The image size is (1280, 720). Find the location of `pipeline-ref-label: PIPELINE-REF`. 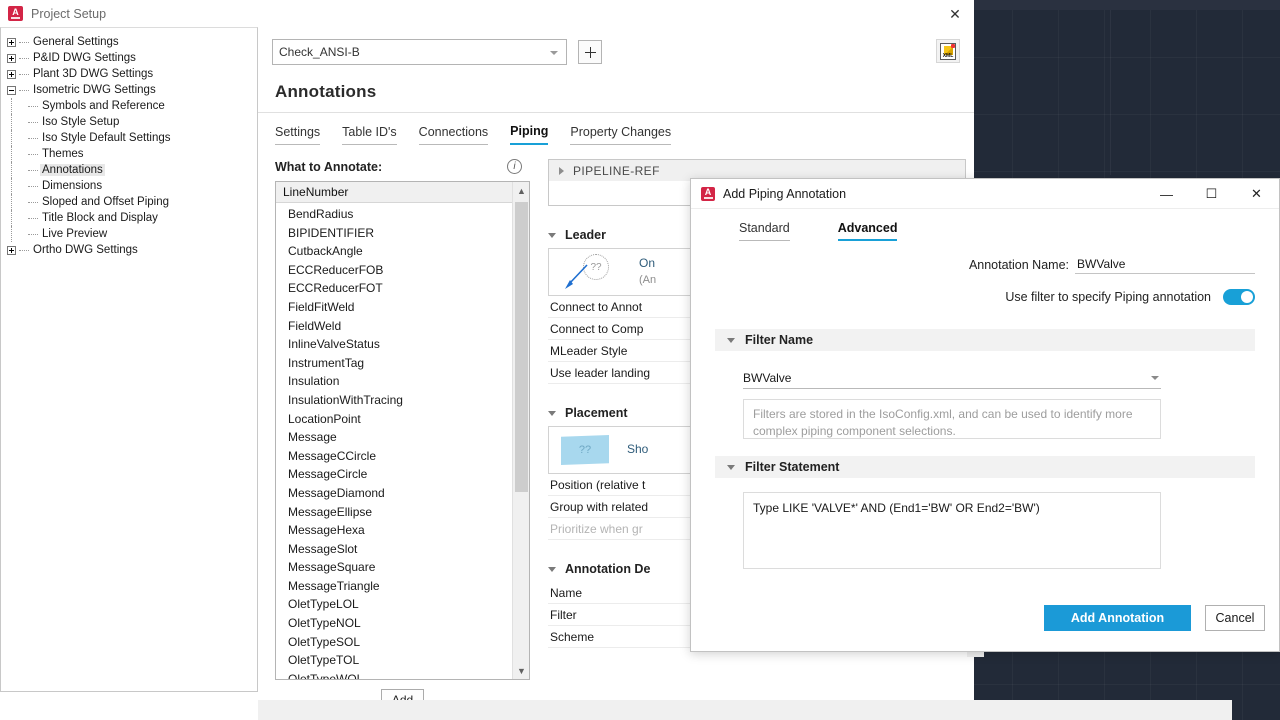

pipeline-ref-label: PIPELINE-REF is located at coordinates (616, 170).